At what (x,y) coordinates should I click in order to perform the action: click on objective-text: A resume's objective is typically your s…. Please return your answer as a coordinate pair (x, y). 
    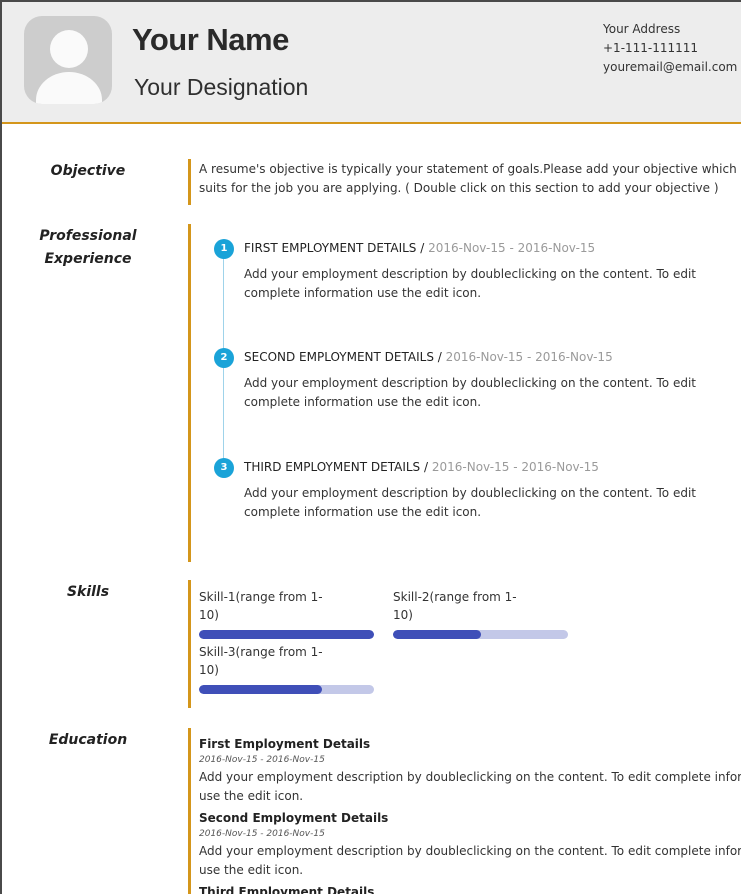
    Looking at the image, I should click on (469, 179).